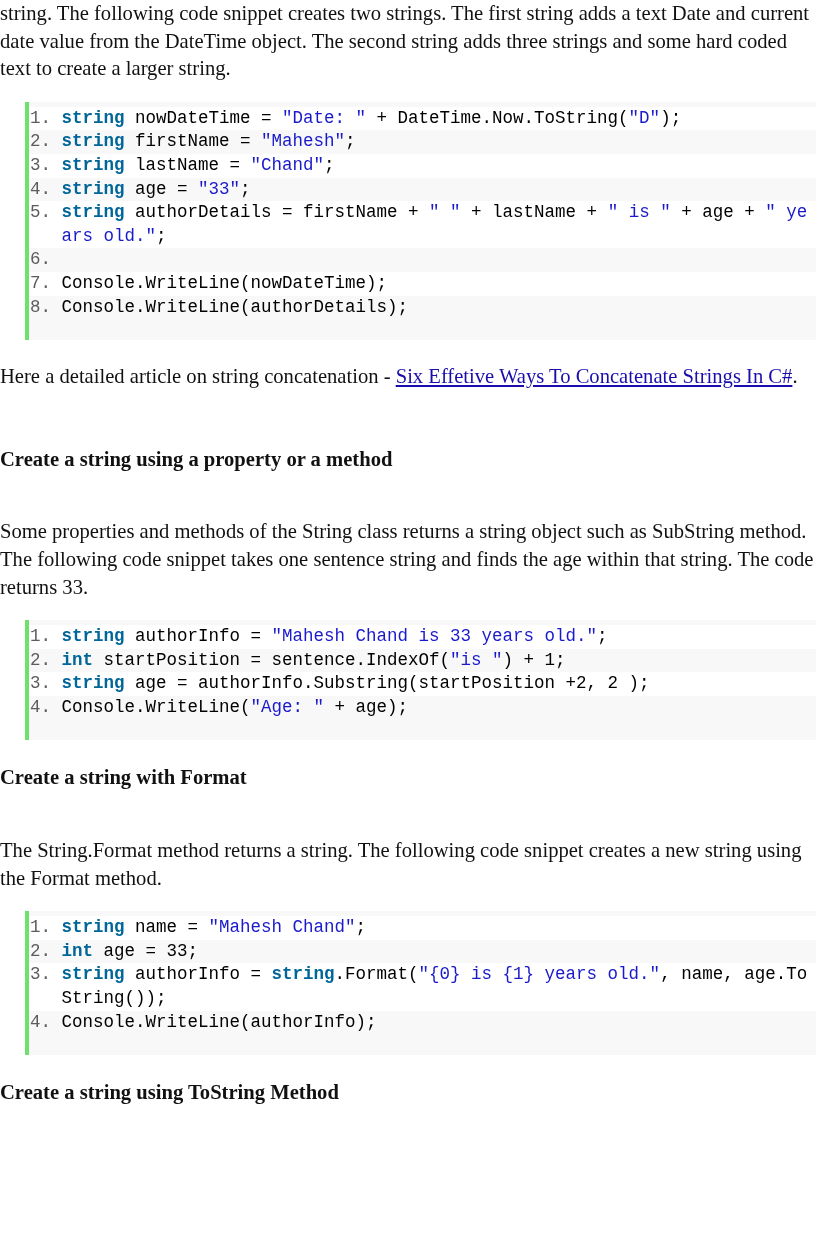 The height and width of the screenshot is (1237, 816). I want to click on section-heading: Create a string using a property or a method, so click(197, 459).